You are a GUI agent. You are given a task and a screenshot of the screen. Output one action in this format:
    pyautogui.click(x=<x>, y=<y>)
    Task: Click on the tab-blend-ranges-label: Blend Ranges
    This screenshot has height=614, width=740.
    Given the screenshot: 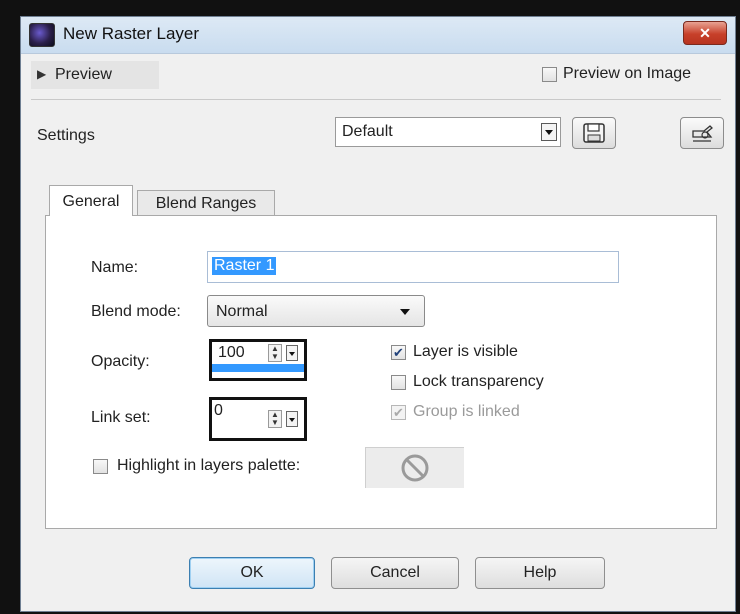 What is the action you would take?
    pyautogui.click(x=206, y=203)
    